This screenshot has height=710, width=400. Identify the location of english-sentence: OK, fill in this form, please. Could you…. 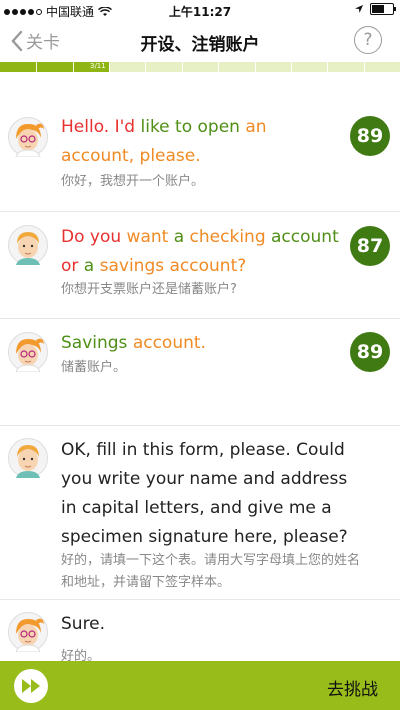
(211, 494).